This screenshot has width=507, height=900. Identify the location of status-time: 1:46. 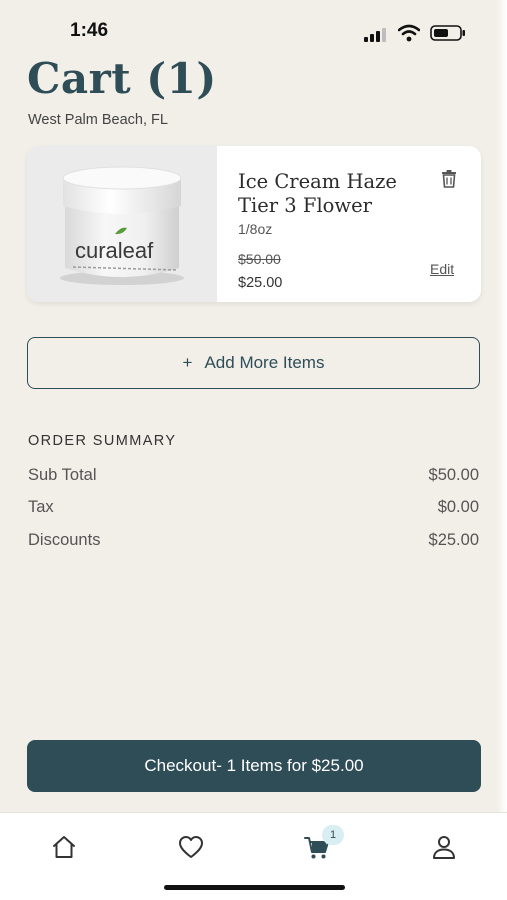
(89, 30).